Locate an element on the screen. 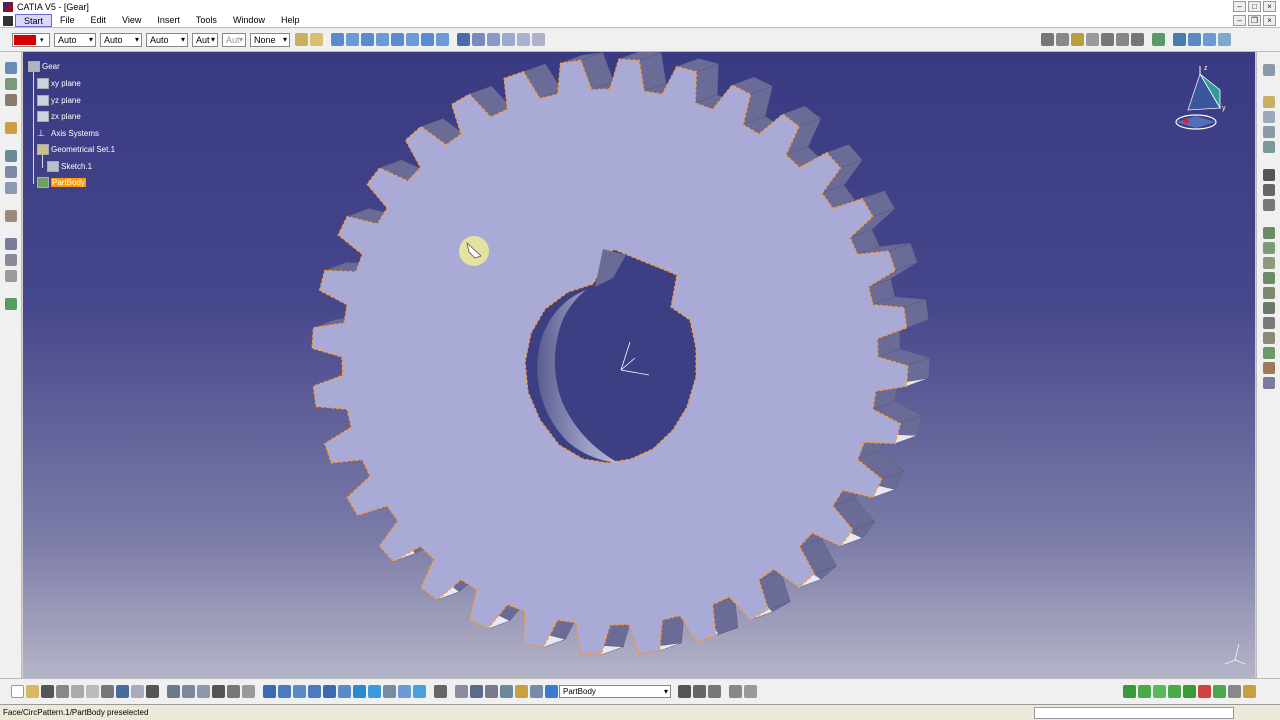  pan-icon is located at coordinates (284, 691).